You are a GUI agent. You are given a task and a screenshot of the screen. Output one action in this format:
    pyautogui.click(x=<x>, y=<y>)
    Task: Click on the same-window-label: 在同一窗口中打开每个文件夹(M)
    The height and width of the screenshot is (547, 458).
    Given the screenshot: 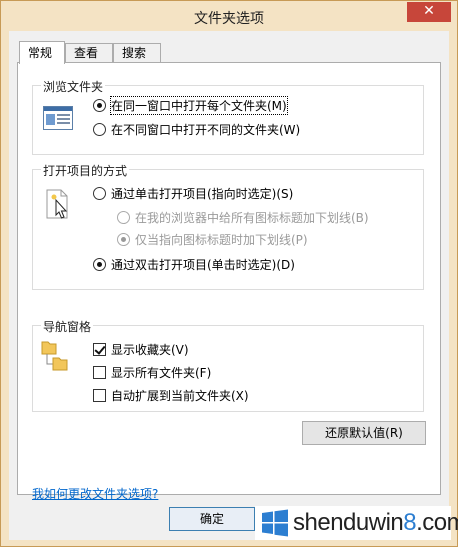 What is the action you would take?
    pyautogui.click(x=199, y=105)
    